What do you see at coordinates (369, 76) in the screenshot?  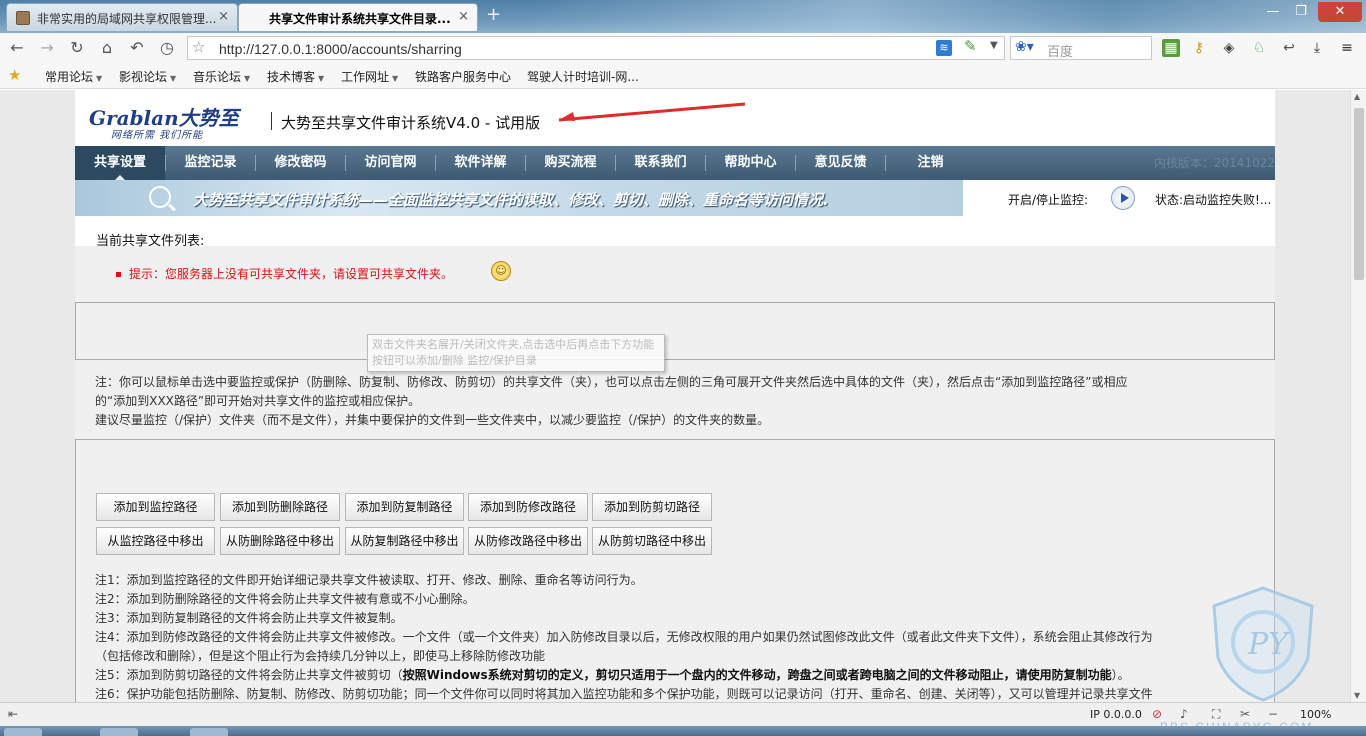 I see `bookmark-item: 工作网址 ▼` at bounding box center [369, 76].